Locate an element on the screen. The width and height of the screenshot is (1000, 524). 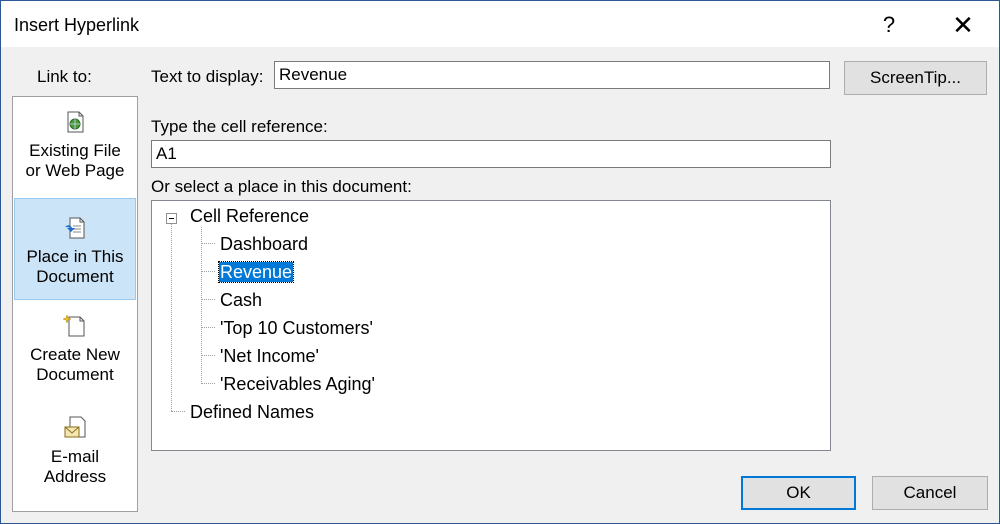
ok-button: OK is located at coordinates (798, 493).